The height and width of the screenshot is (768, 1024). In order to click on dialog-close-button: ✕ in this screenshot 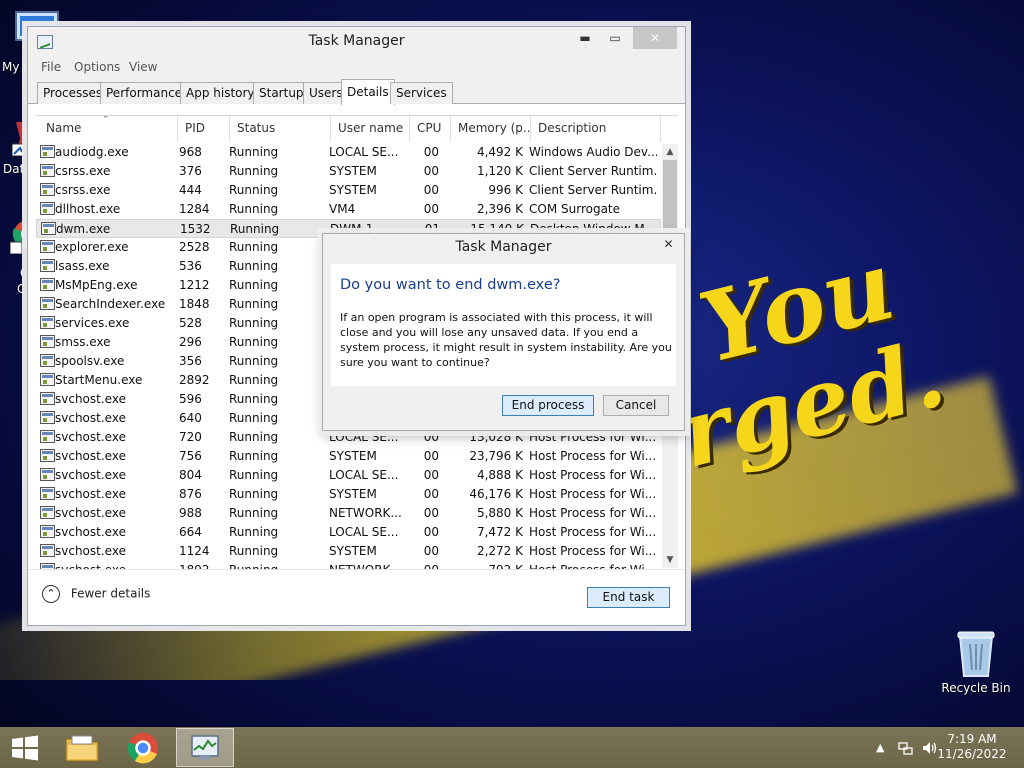, I will do `click(668, 244)`.